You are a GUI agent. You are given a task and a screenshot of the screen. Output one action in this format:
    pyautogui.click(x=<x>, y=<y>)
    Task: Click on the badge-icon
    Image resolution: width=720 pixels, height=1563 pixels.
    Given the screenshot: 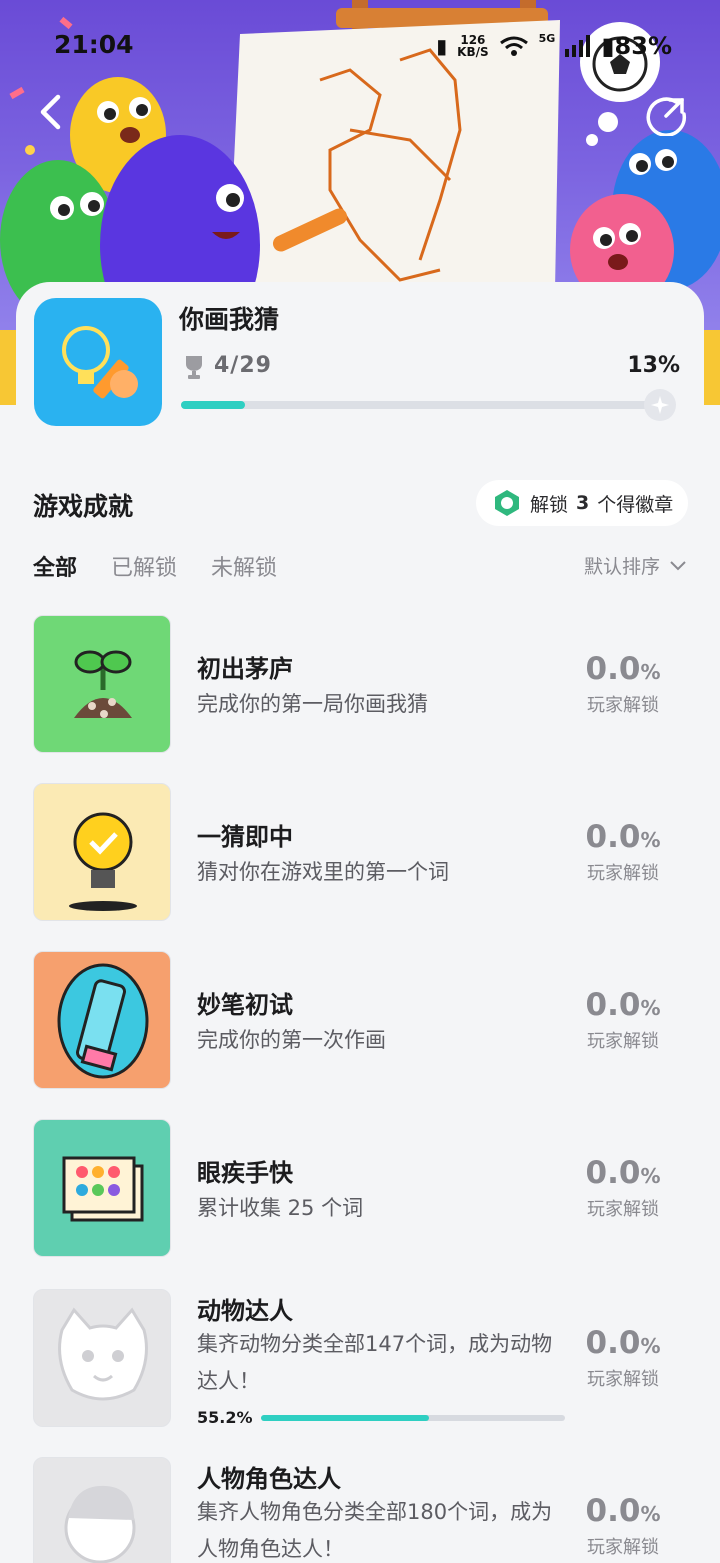 What is the action you would take?
    pyautogui.click(x=507, y=503)
    